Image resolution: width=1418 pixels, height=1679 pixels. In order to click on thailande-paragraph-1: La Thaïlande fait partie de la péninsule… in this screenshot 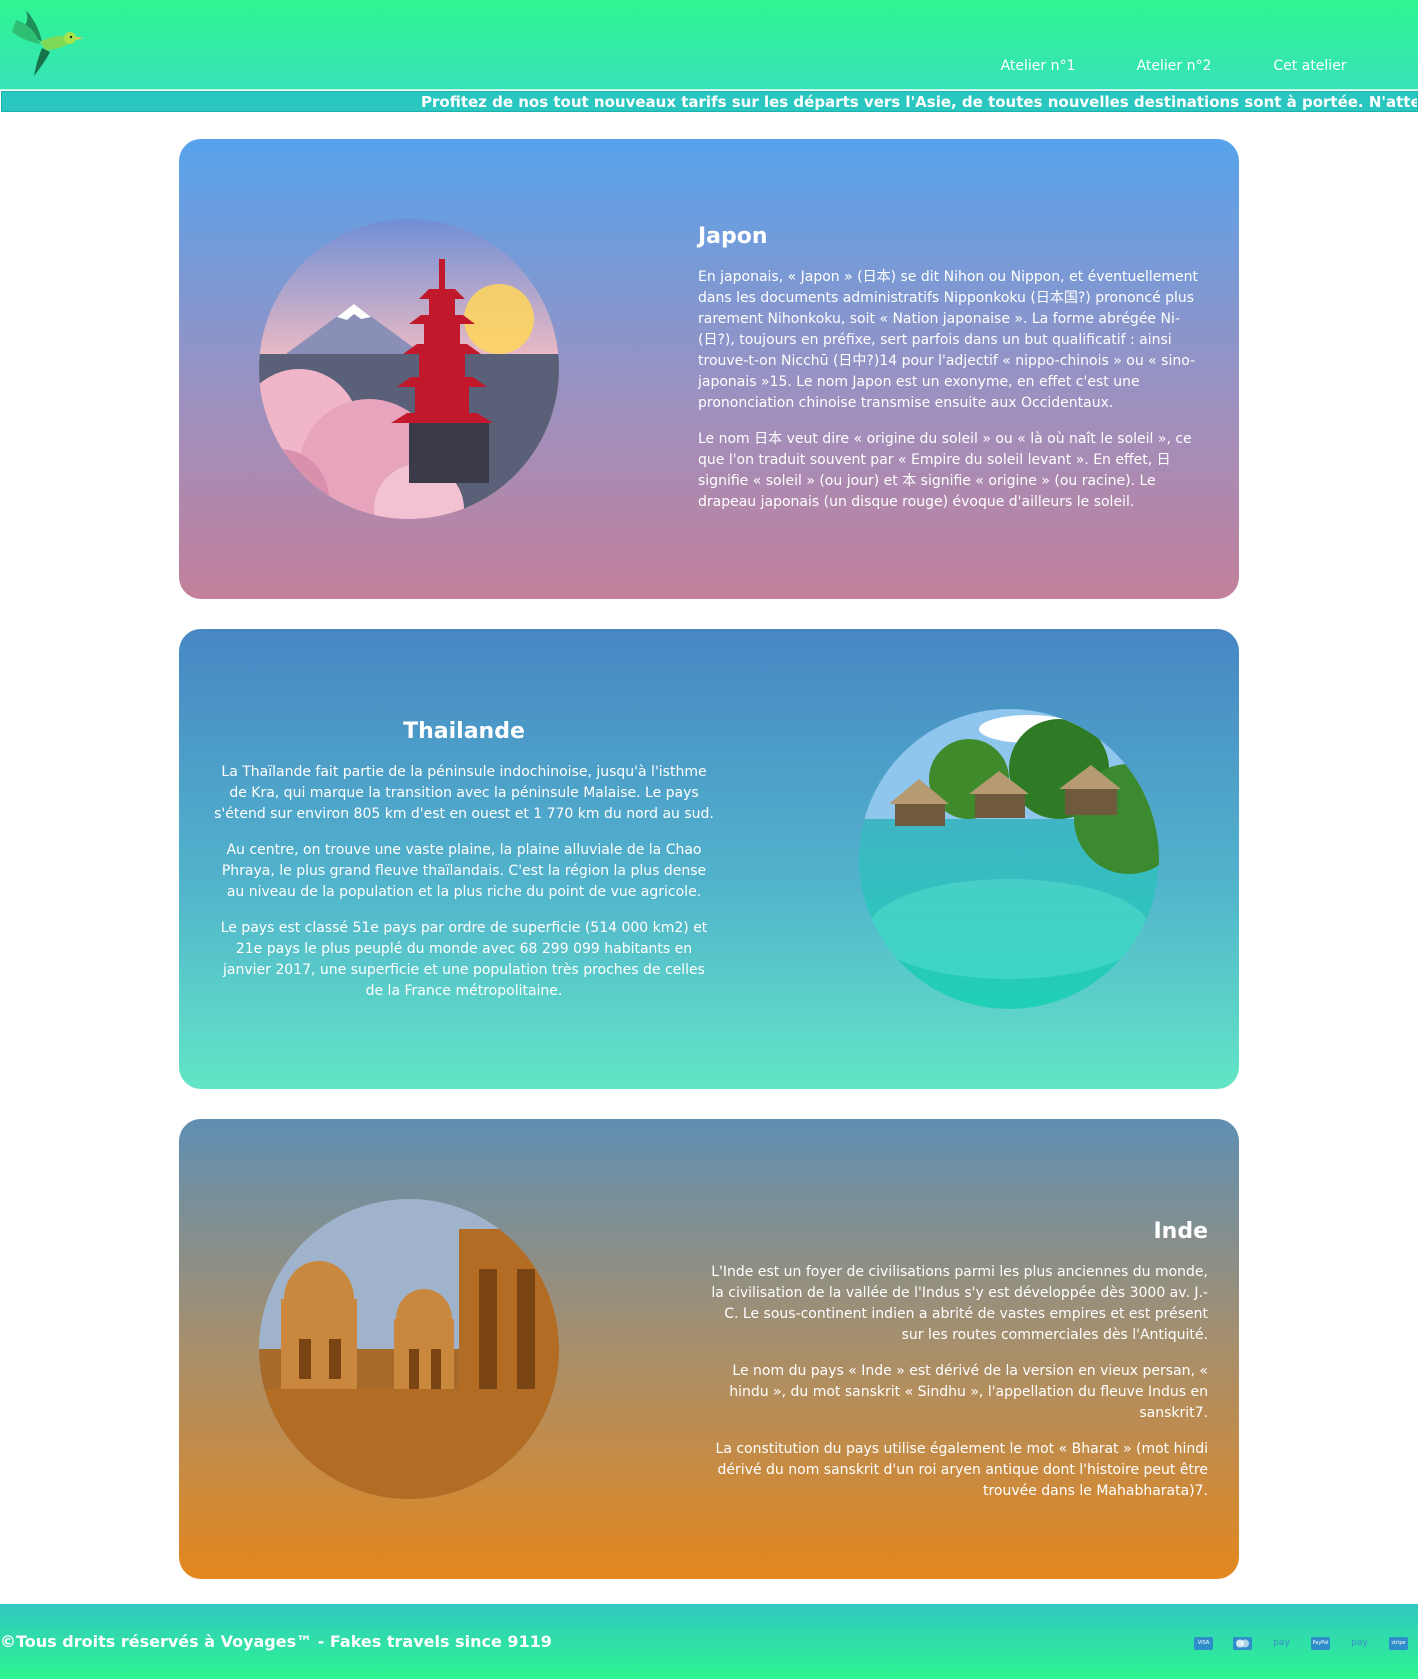, I will do `click(464, 793)`.